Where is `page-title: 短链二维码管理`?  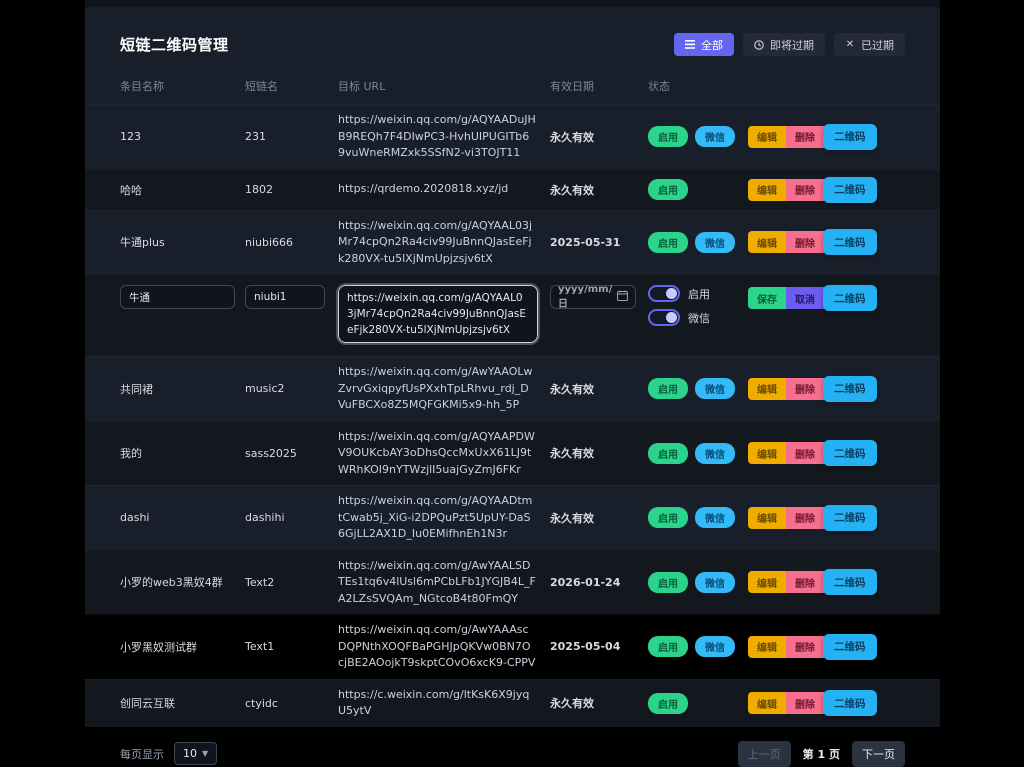
page-title: 短链二维码管理 is located at coordinates (174, 45).